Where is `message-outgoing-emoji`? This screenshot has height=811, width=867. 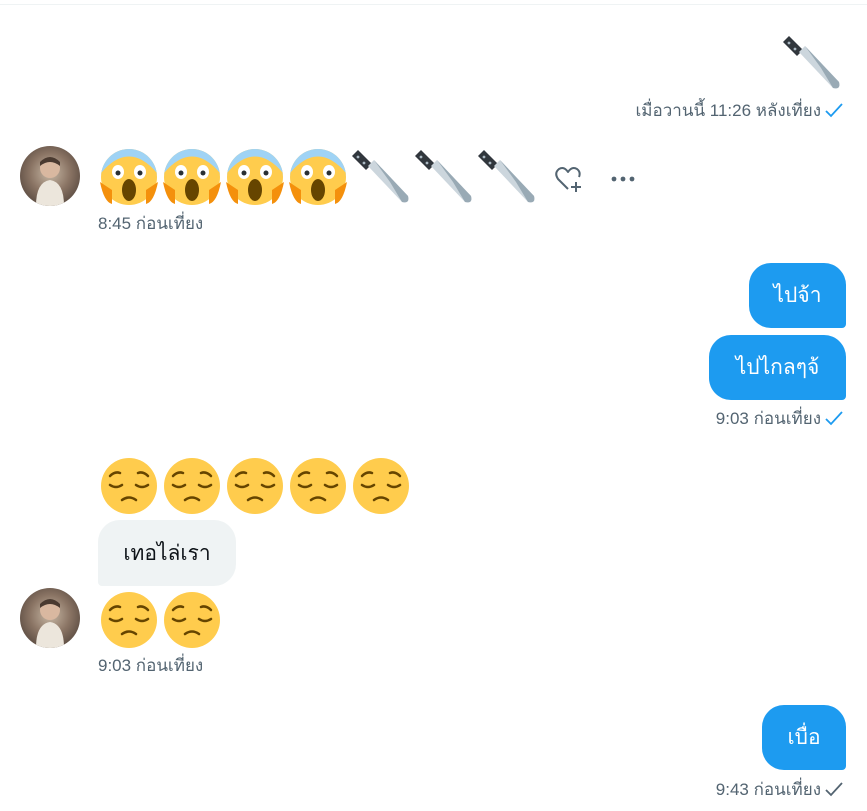
message-outgoing-emoji is located at coordinates (812, 63).